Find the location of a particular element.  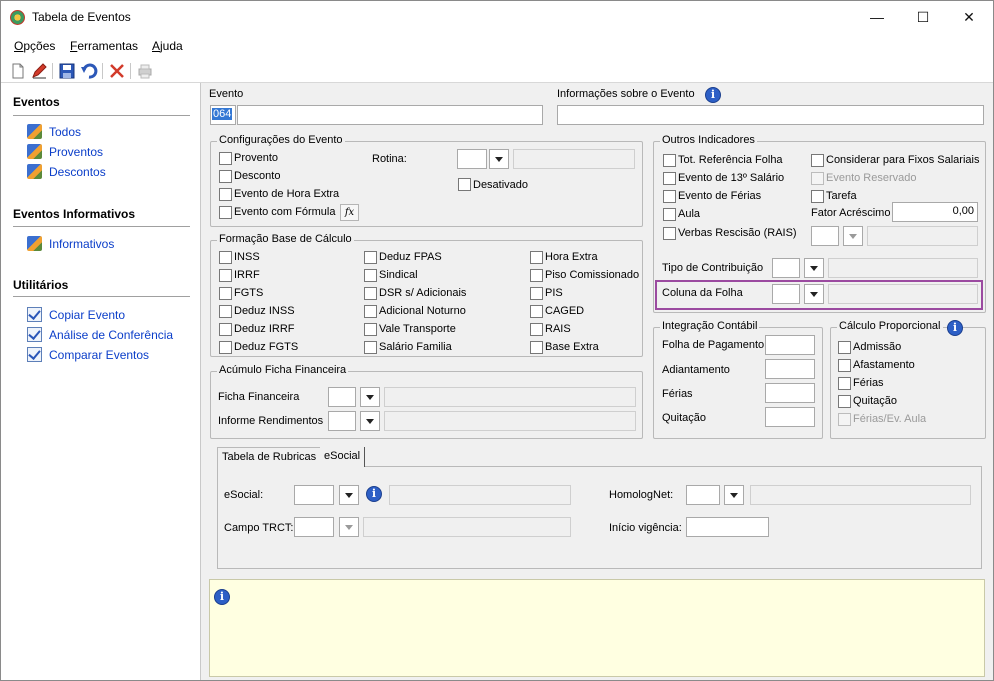

undo-icon is located at coordinates (89, 71).